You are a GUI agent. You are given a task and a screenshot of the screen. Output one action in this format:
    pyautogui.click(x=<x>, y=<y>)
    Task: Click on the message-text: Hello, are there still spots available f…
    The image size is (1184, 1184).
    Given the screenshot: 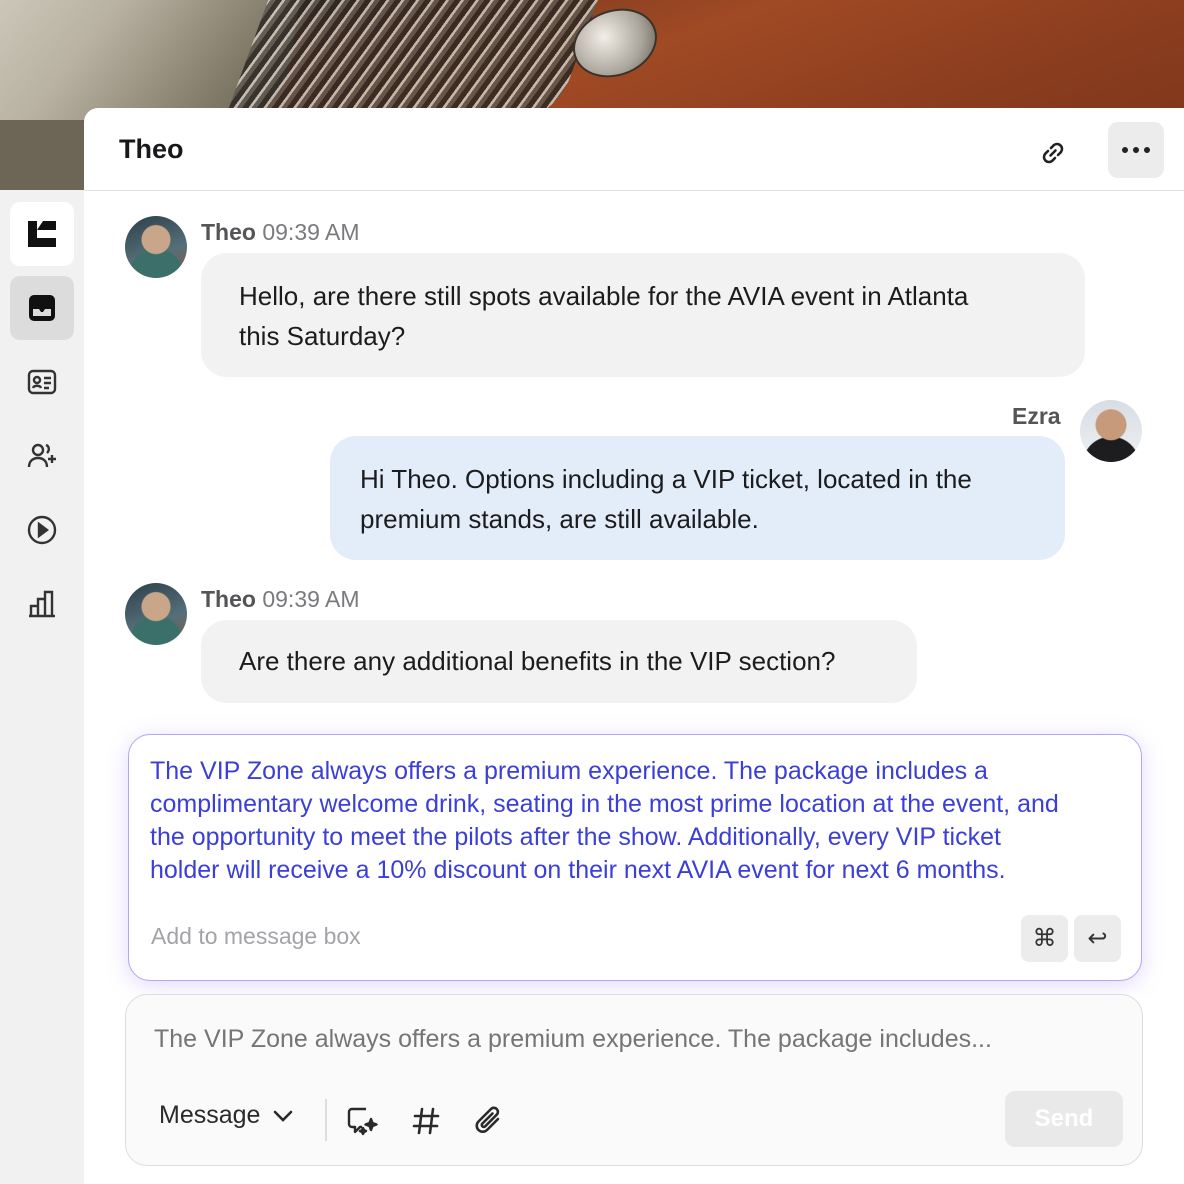 What is the action you would take?
    pyautogui.click(x=604, y=296)
    